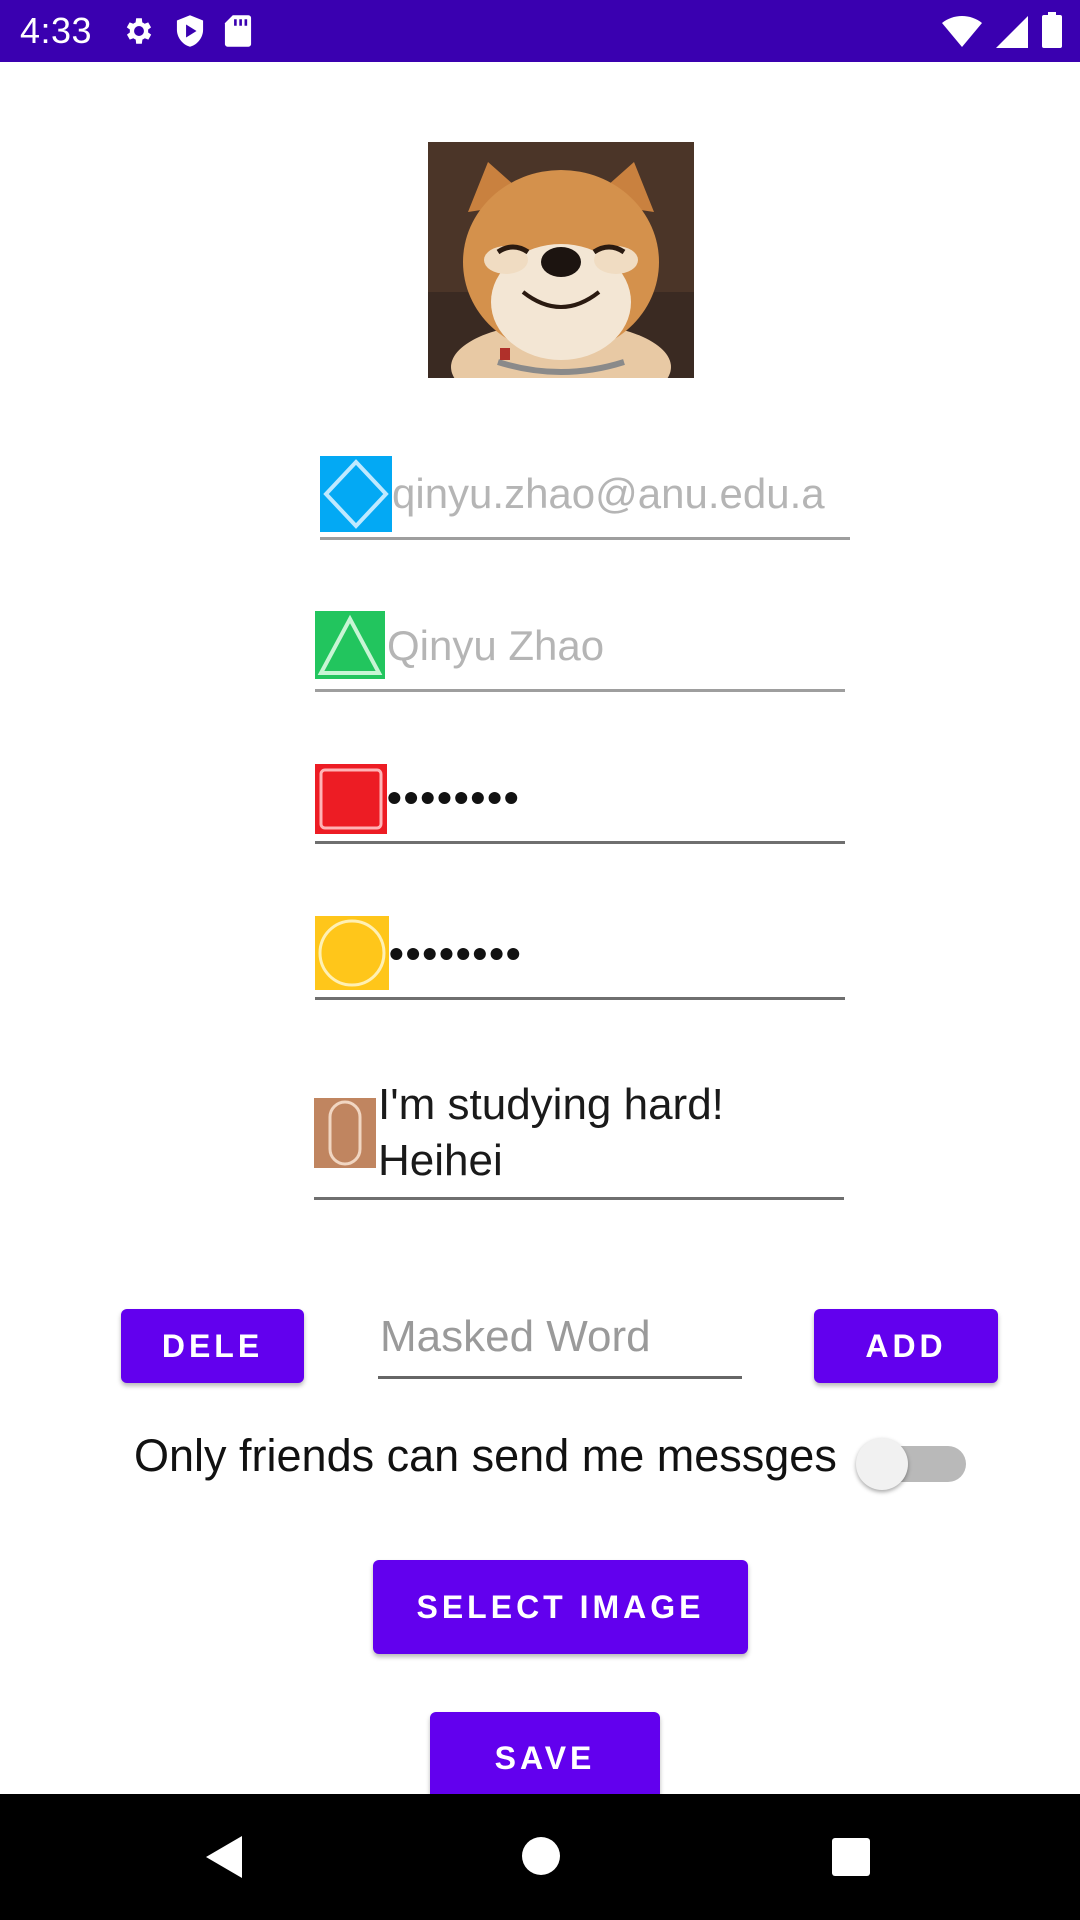 The image size is (1080, 1920). What do you see at coordinates (351, 801) in the screenshot?
I see `red-square-icon` at bounding box center [351, 801].